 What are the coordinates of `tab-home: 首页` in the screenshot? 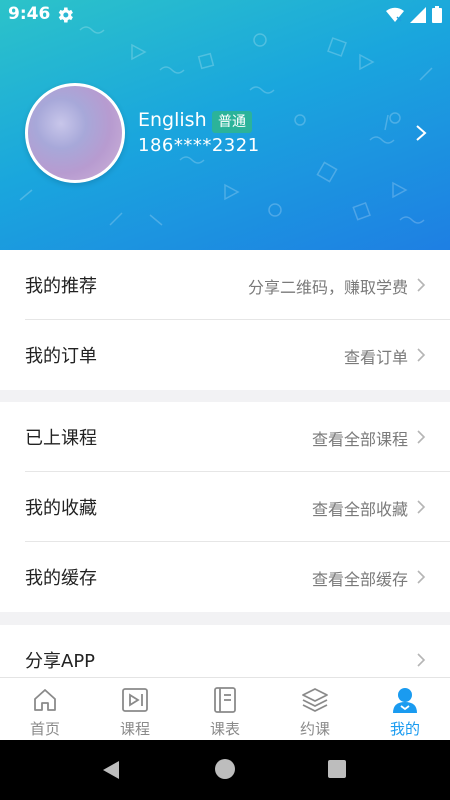 It's located at (45, 709).